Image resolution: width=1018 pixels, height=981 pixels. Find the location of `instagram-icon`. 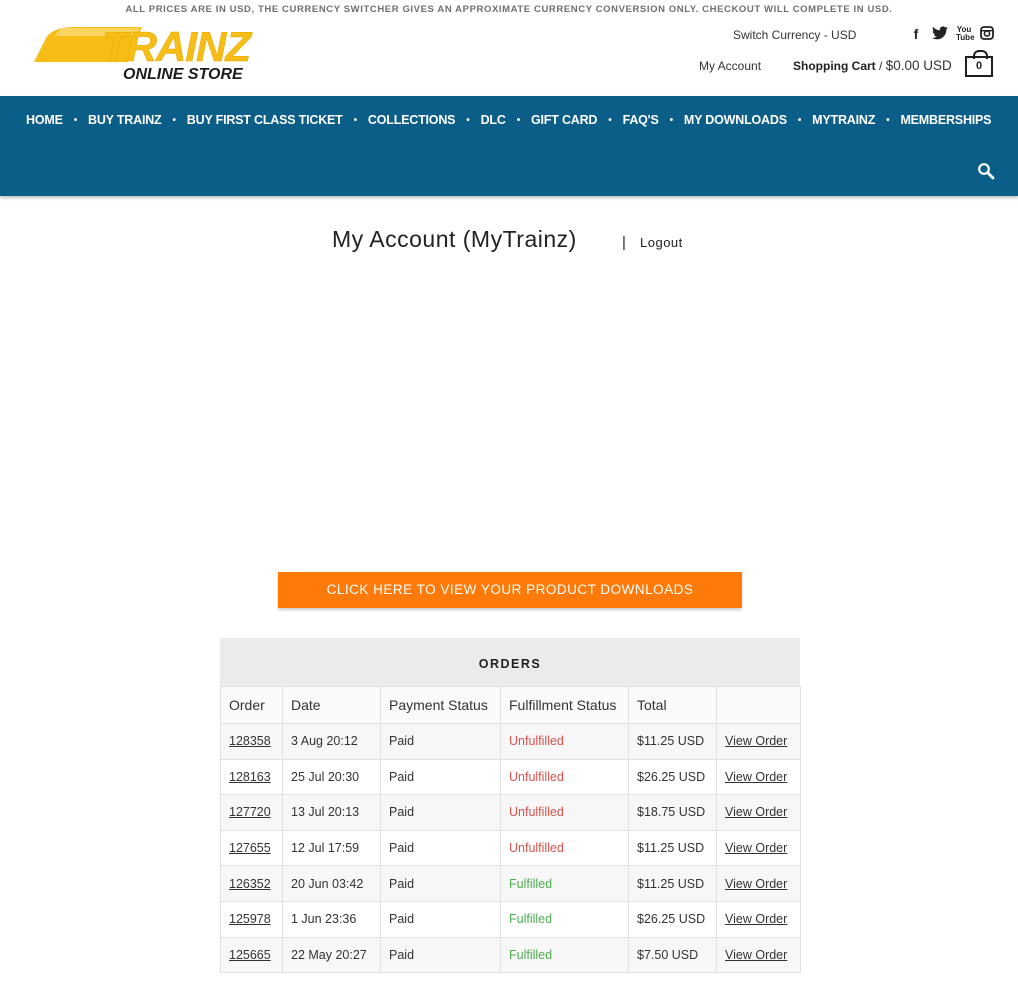

instagram-icon is located at coordinates (988, 34).